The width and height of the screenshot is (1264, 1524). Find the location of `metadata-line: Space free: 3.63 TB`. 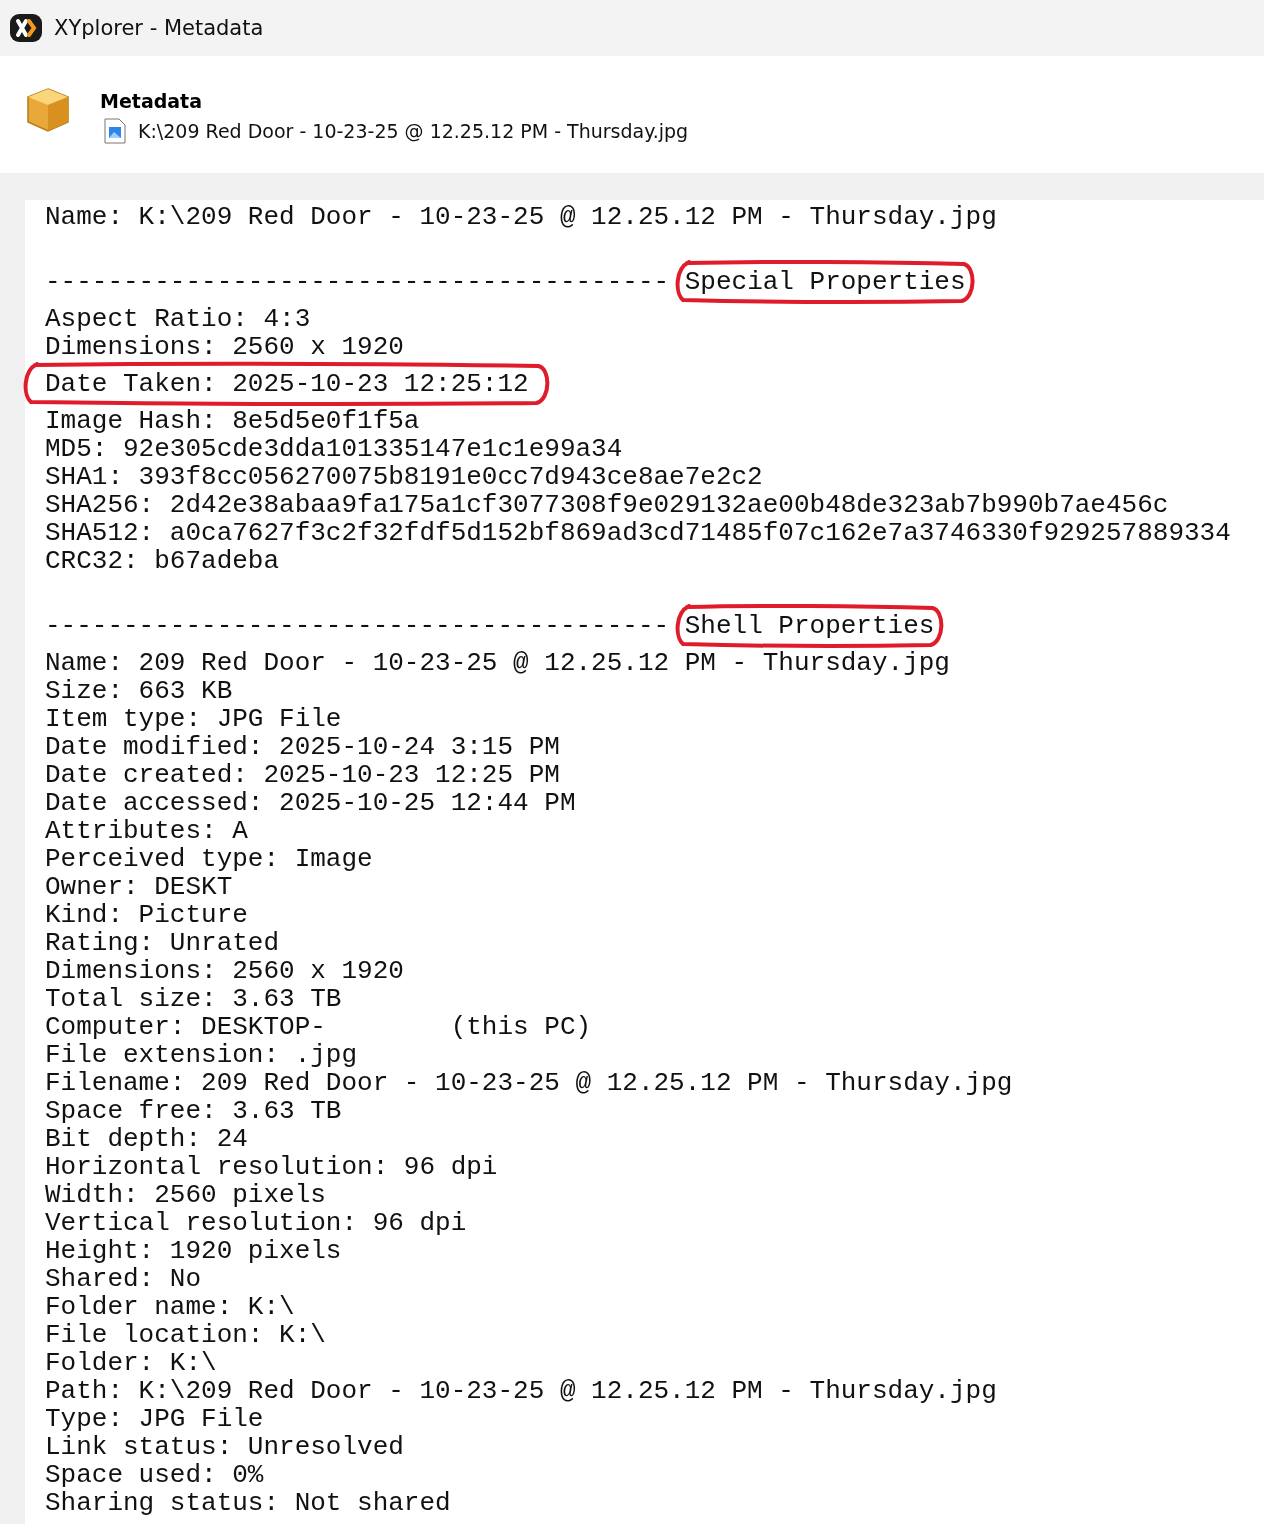

metadata-line: Space free: 3.63 TB is located at coordinates (193, 1111).